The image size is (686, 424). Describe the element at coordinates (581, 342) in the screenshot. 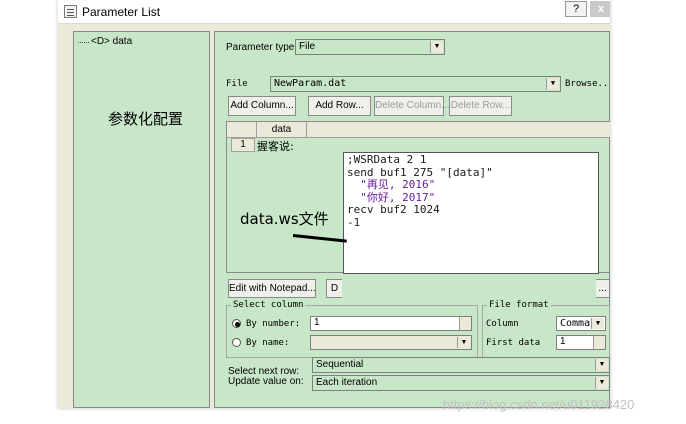

I see `first-data-input: 1` at that location.